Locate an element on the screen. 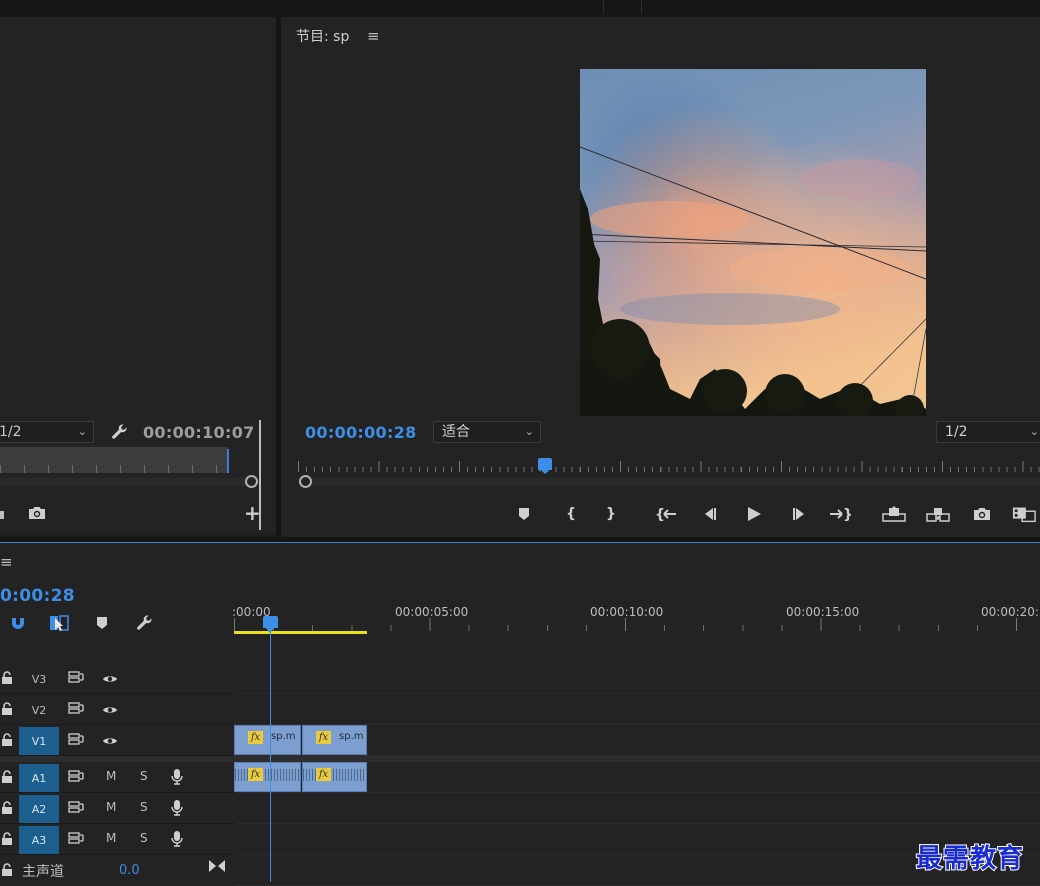 This screenshot has width=1040, height=886. ruler-label: 00:00:20: is located at coordinates (1010, 612).